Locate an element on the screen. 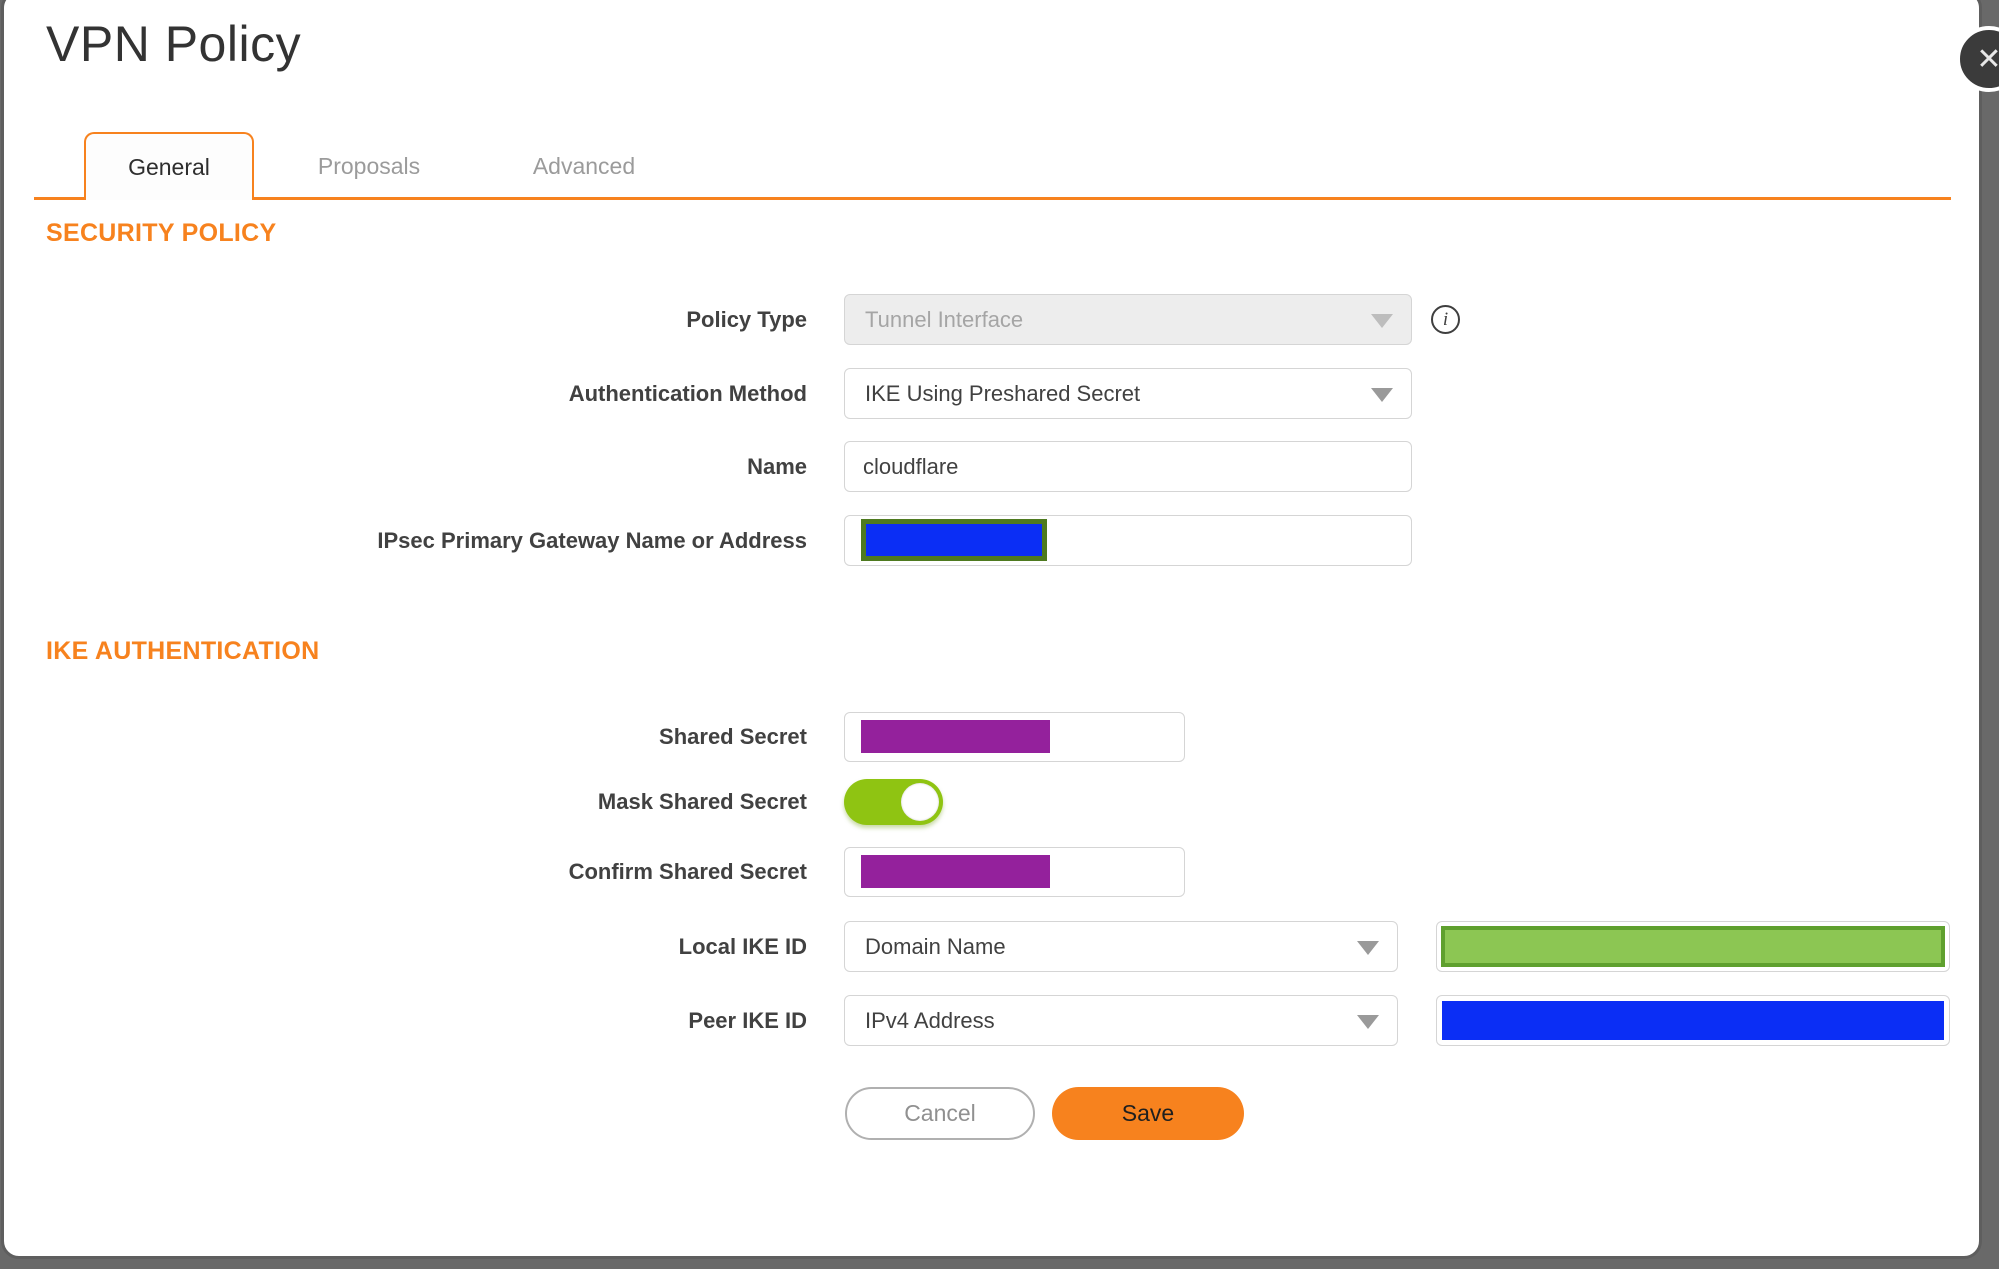  shared-secret-input is located at coordinates (1014, 737).